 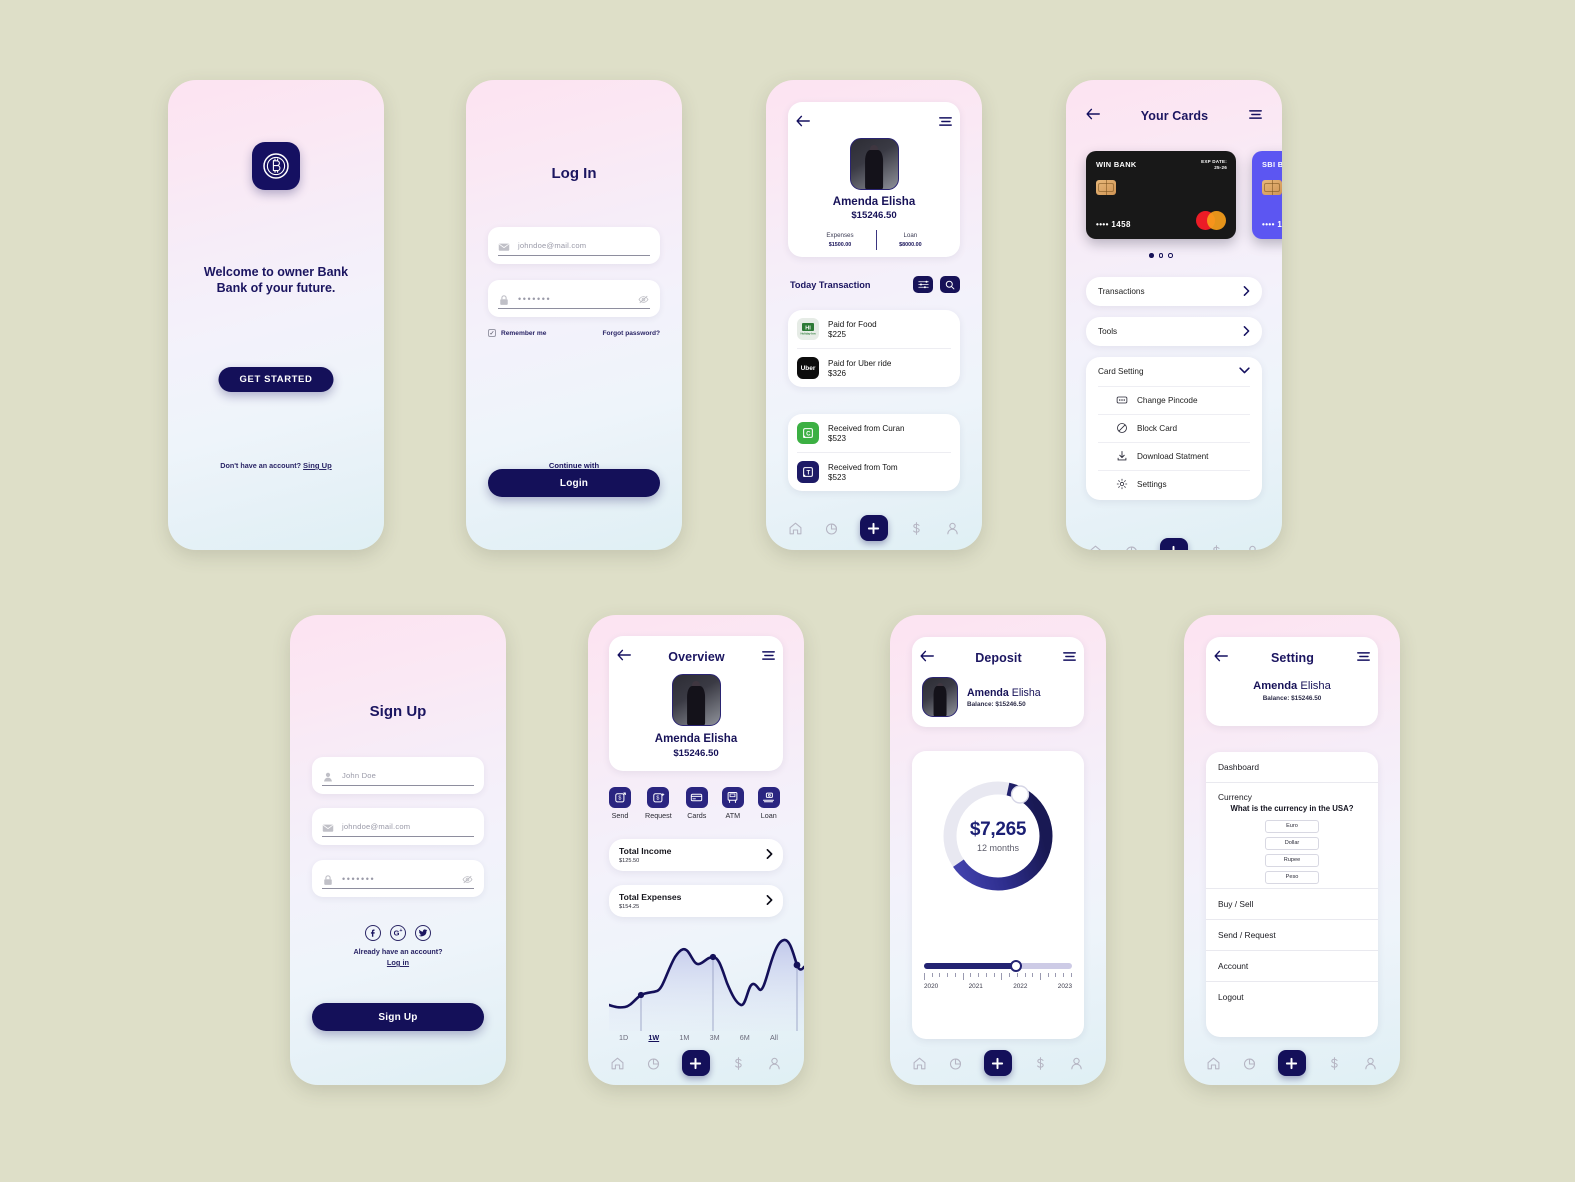 I want to click on search-icon, so click(x=950, y=284).